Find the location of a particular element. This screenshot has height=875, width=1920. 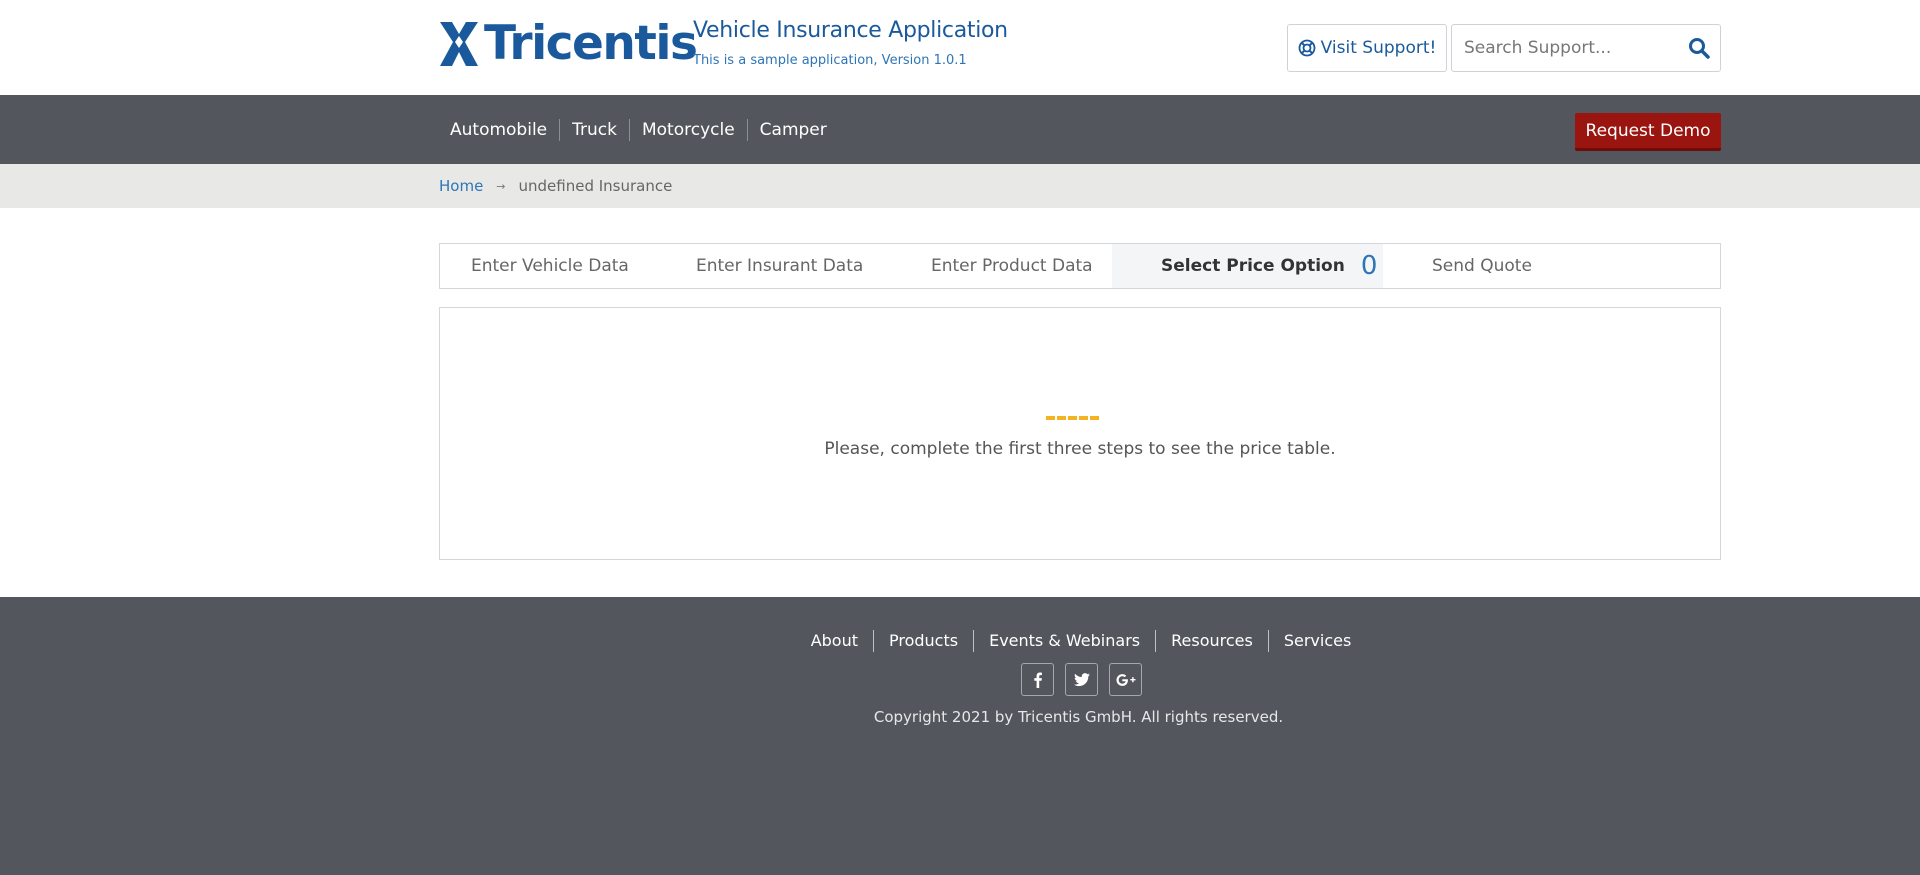

search-box is located at coordinates (1586, 48).